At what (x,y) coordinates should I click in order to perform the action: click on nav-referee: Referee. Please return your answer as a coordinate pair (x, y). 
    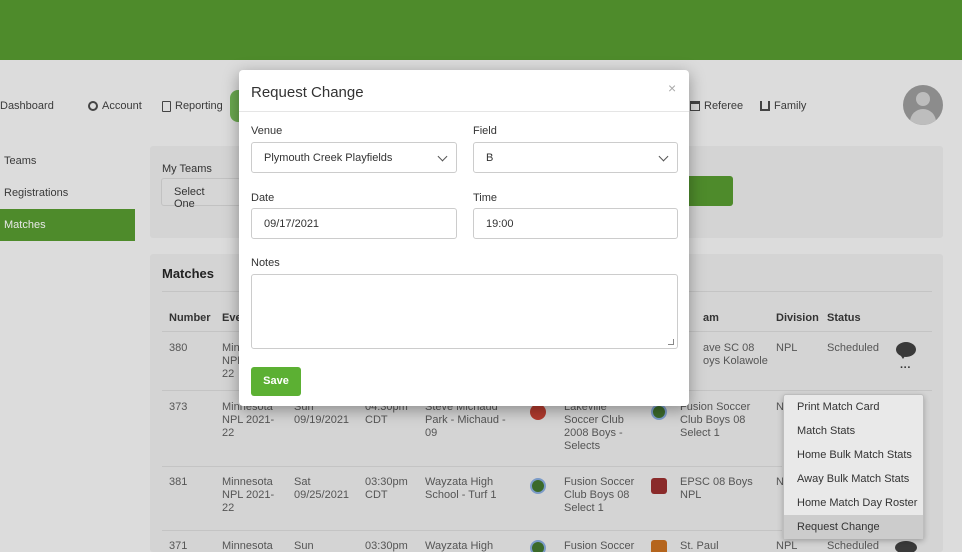
    Looking at the image, I should click on (716, 106).